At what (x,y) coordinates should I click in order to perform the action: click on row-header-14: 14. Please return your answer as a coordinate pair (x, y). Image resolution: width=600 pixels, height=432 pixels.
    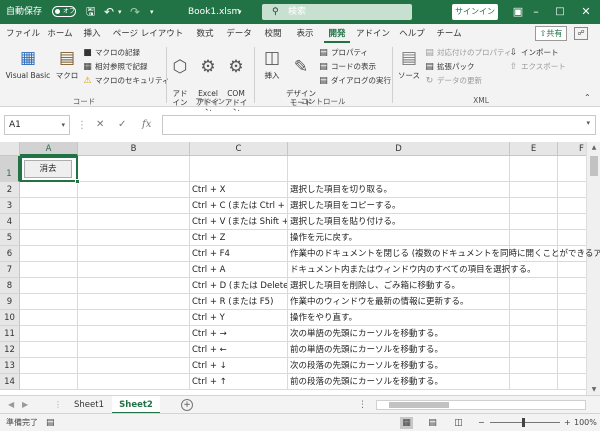
    Looking at the image, I should click on (10, 382).